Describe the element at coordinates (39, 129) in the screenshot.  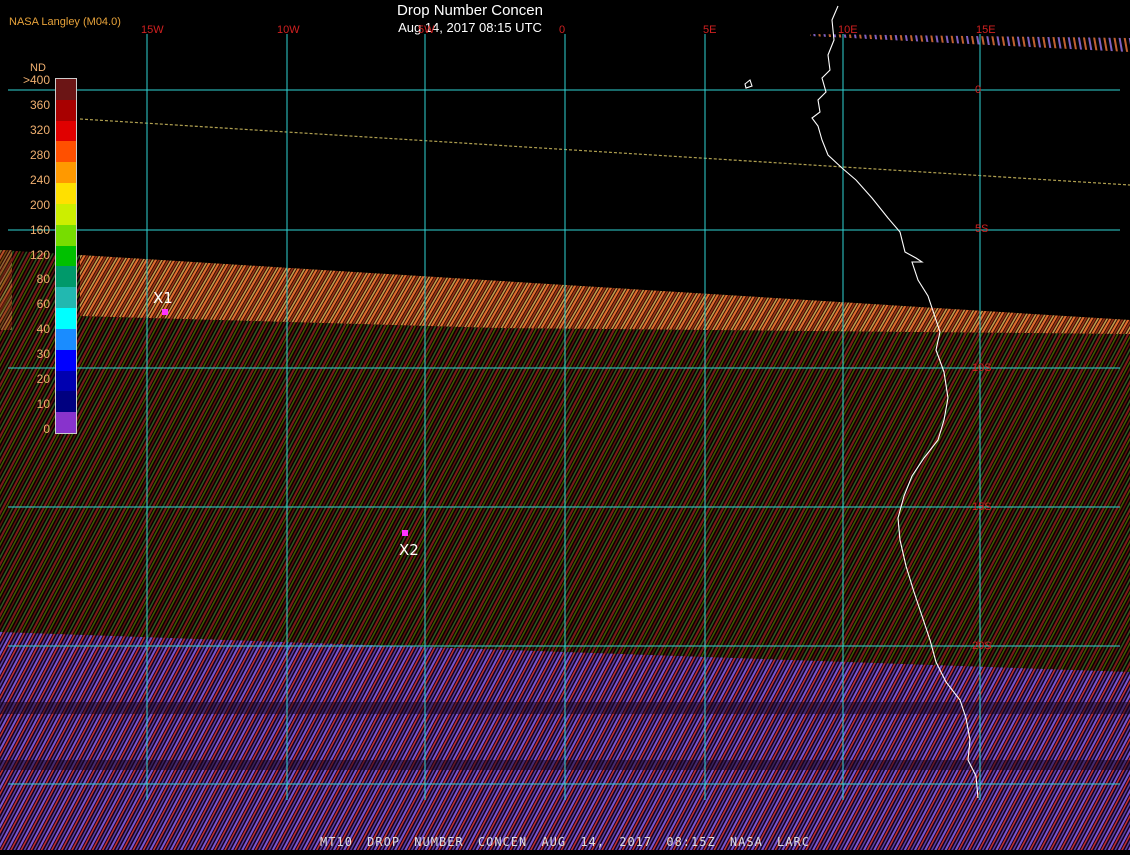
I see `legend-label: 320` at that location.